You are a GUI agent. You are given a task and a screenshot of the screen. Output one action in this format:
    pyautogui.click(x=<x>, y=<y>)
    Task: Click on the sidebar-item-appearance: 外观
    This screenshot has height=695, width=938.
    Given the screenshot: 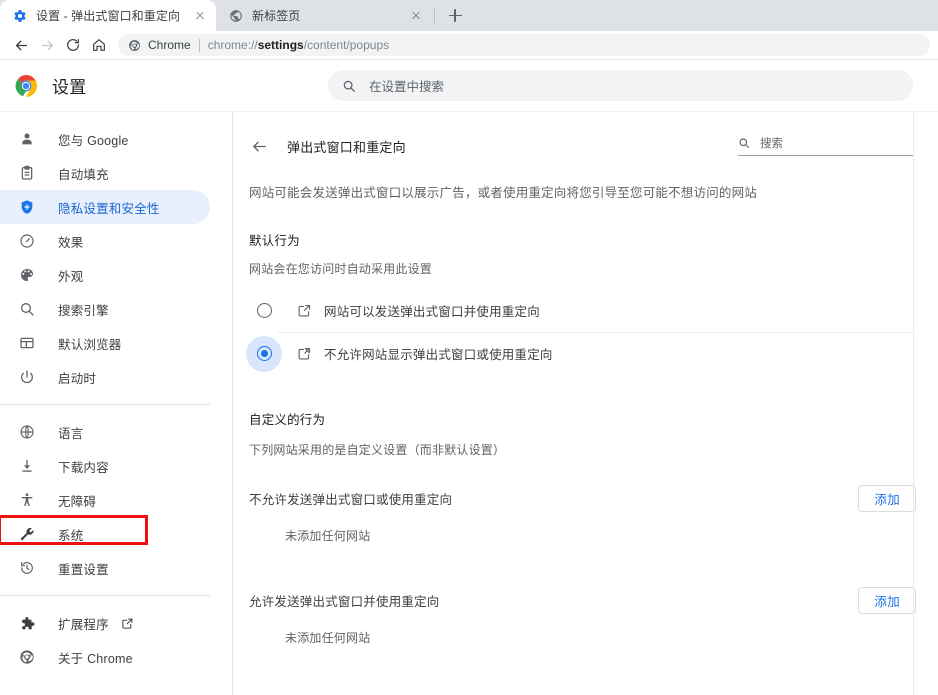 What is the action you would take?
    pyautogui.click(x=105, y=275)
    